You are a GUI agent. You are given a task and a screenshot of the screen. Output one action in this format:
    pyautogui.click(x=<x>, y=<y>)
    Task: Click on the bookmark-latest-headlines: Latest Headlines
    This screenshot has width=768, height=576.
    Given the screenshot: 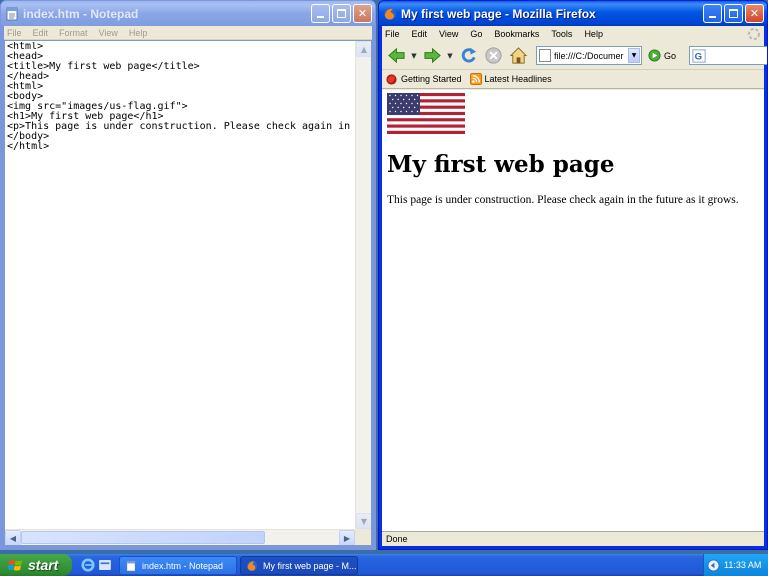 What is the action you would take?
    pyautogui.click(x=510, y=79)
    